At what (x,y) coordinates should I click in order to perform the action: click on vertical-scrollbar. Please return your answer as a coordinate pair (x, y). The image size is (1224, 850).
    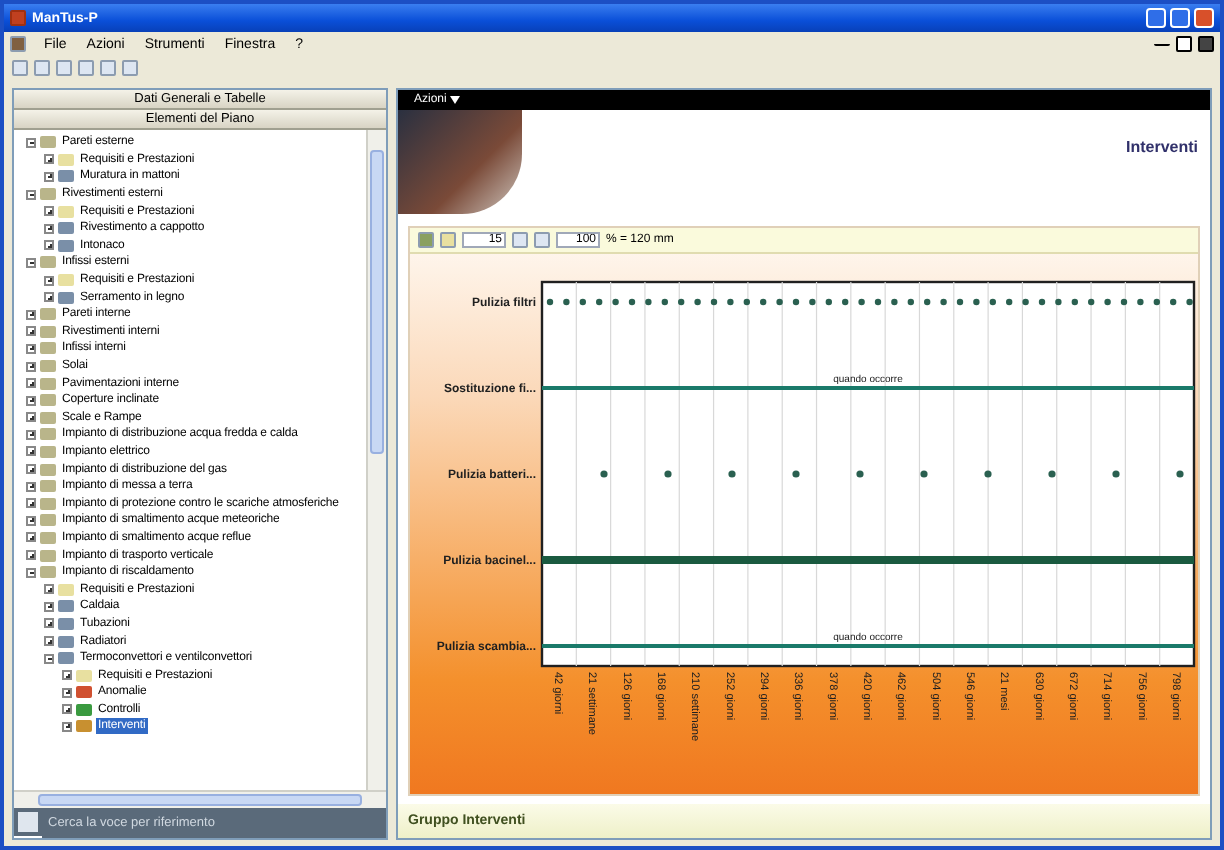
    Looking at the image, I should click on (376, 460).